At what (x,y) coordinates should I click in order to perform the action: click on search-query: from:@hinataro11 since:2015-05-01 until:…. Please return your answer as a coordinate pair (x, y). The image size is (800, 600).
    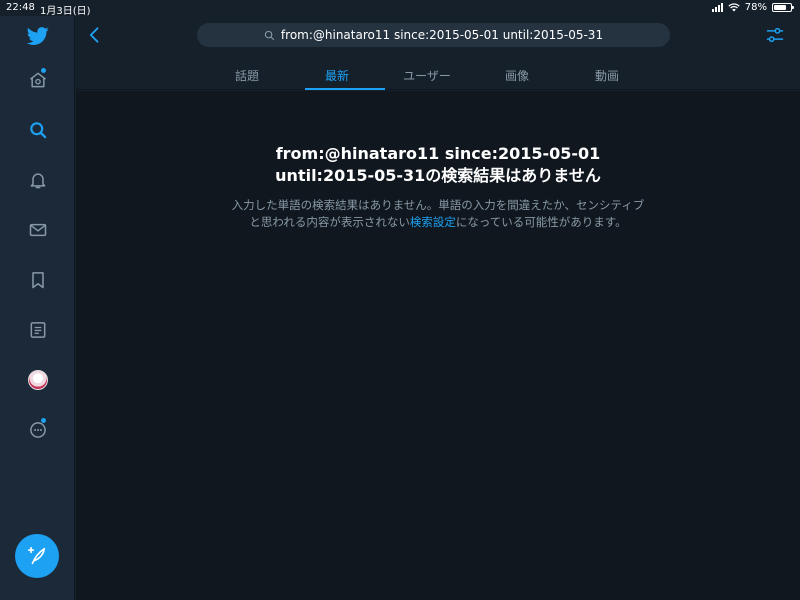
    Looking at the image, I should click on (442, 35).